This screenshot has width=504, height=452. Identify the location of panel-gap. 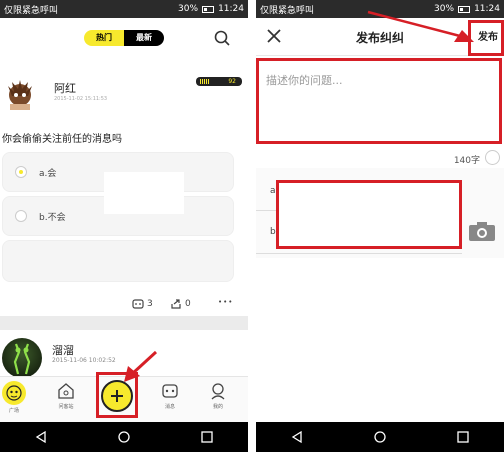
(252, 226).